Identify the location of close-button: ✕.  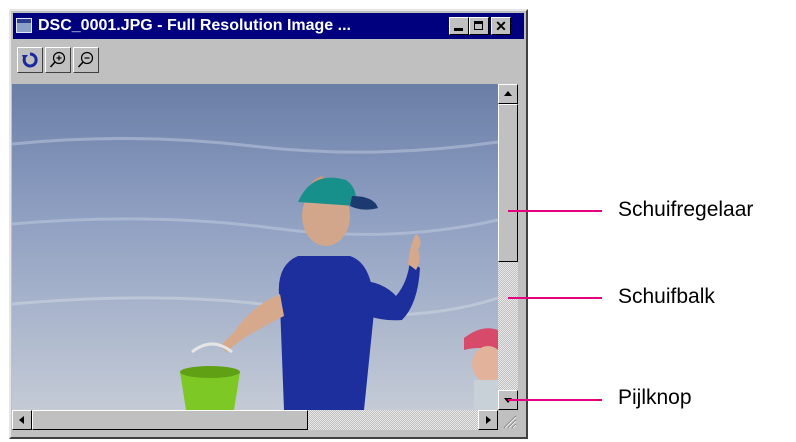
(501, 26).